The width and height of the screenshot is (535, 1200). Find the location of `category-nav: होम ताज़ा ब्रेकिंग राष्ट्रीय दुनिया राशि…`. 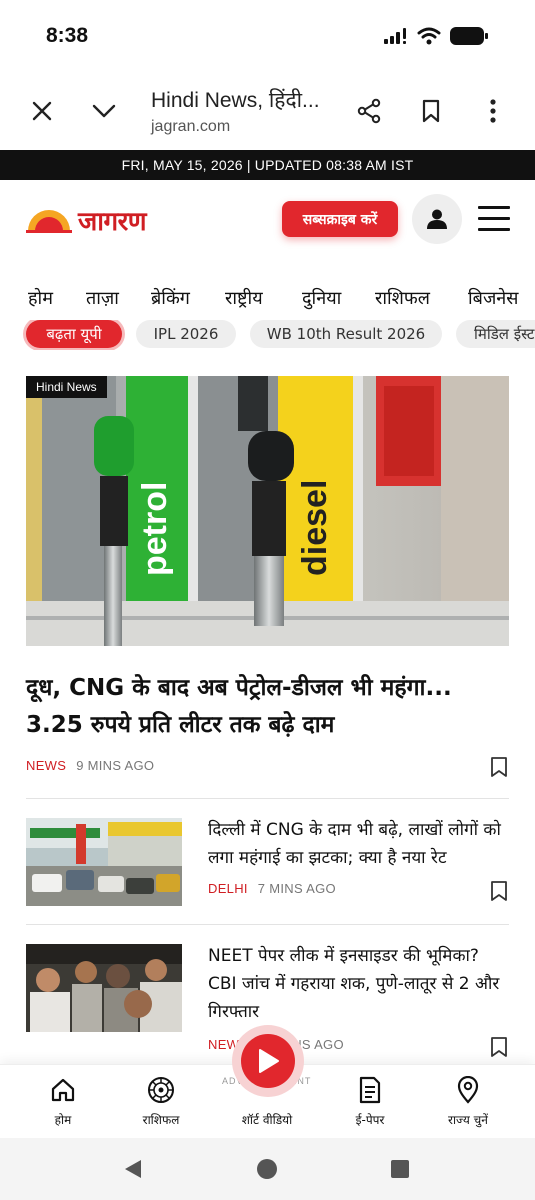

category-nav: होम ताज़ा ब्रेकिंग राष्ट्रीय दुनिया राशि… is located at coordinates (267, 300).